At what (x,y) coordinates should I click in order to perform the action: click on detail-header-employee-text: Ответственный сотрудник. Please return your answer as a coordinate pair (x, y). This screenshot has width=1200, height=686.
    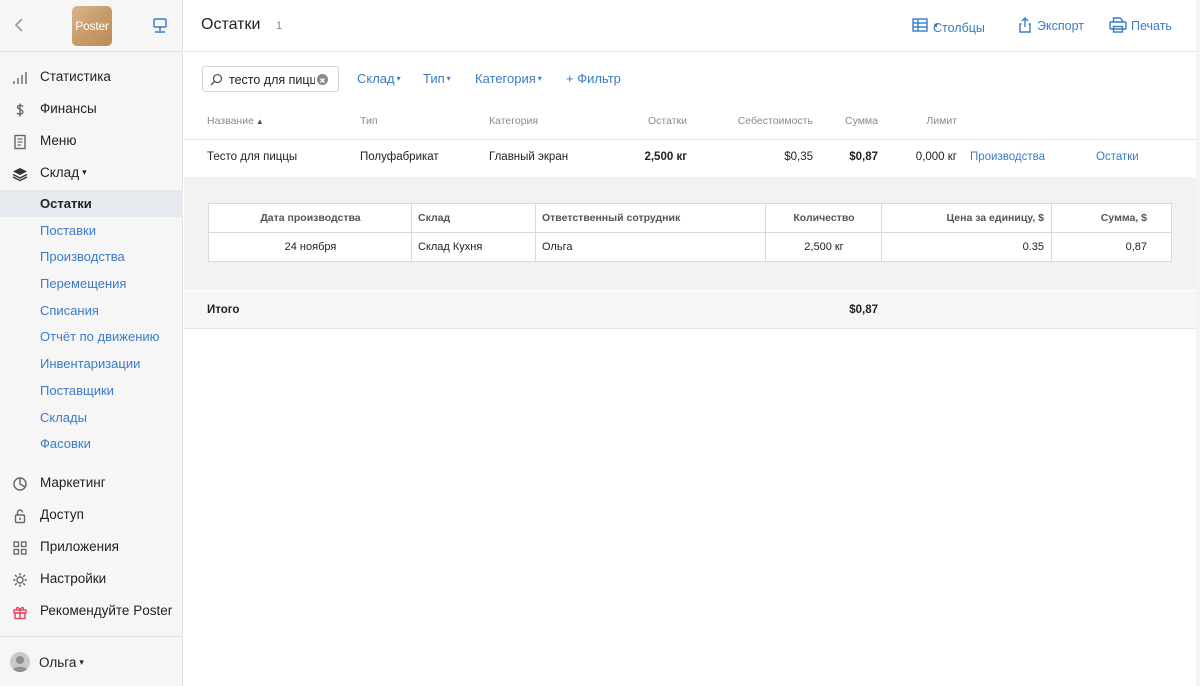
    Looking at the image, I should click on (611, 218).